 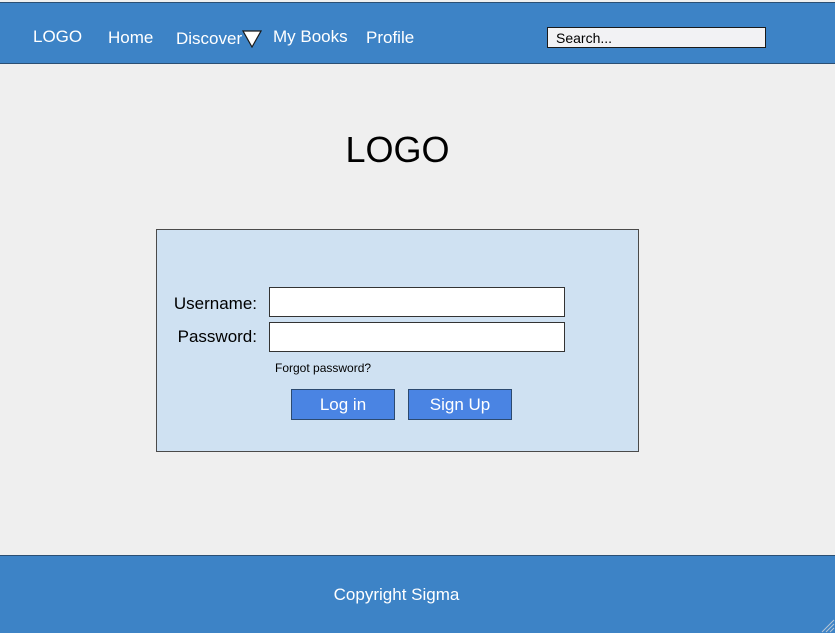 I want to click on nav-item-discover: Discover, so click(x=209, y=39).